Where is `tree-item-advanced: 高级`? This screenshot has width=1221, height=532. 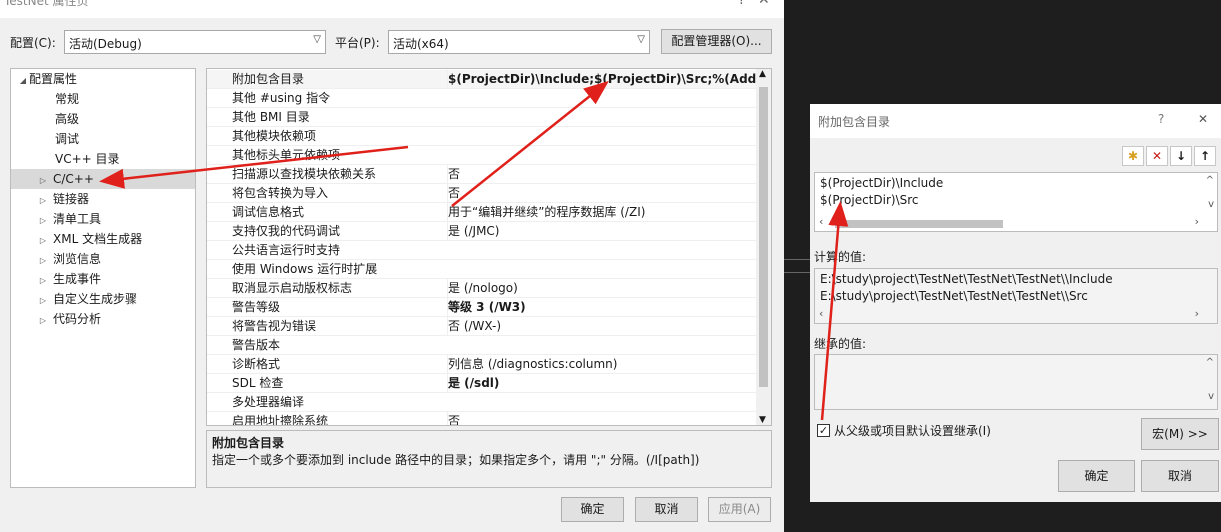
tree-item-advanced: 高级 is located at coordinates (103, 119).